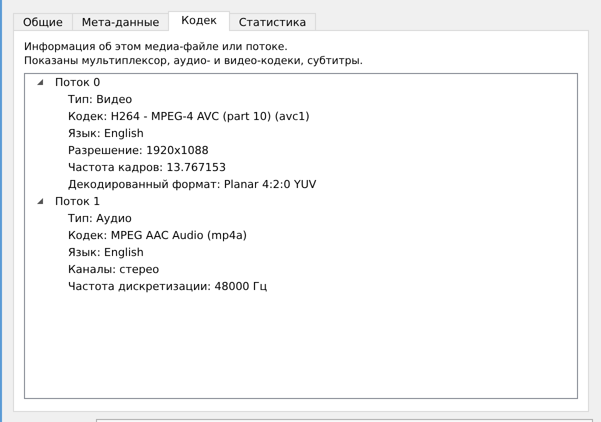 This screenshot has height=422, width=601. Describe the element at coordinates (189, 116) in the screenshot. I see `tree-item: Кодек: H264 - MPEG-4 AVC (part 10) (avc1)` at that location.